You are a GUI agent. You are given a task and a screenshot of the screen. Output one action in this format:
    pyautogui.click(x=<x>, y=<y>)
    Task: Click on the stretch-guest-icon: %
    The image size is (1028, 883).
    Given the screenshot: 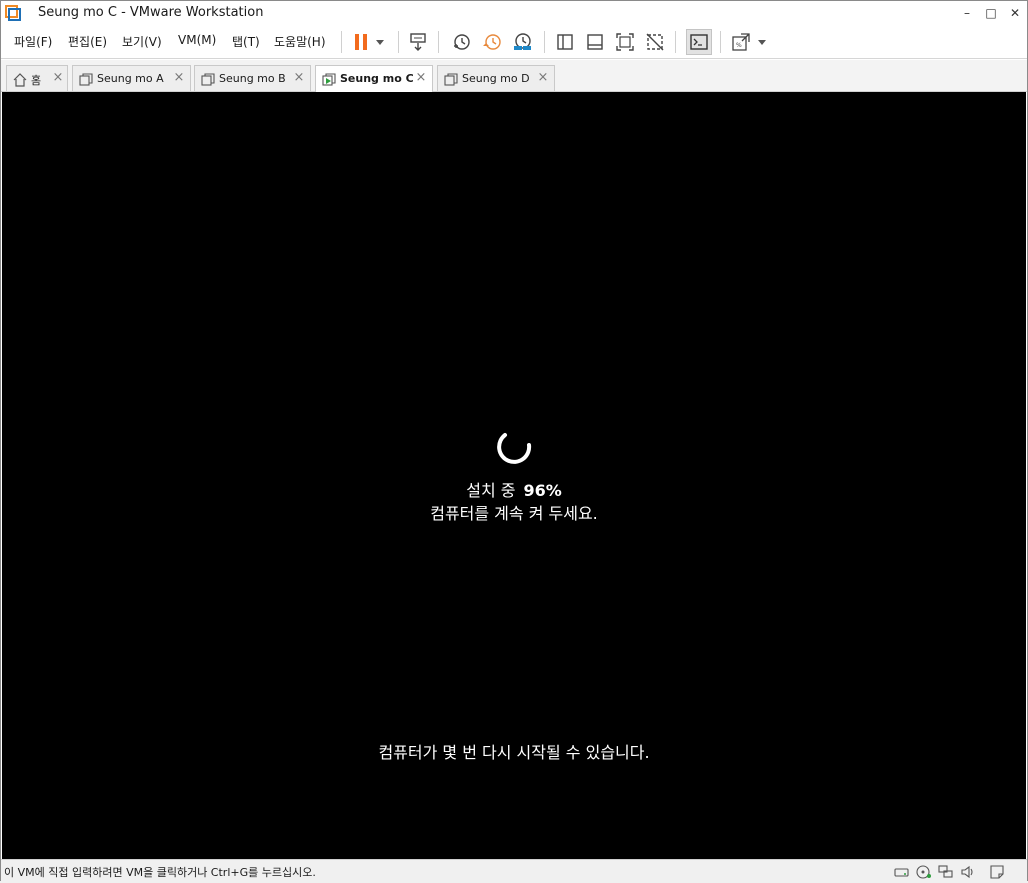 What is the action you would take?
    pyautogui.click(x=741, y=42)
    